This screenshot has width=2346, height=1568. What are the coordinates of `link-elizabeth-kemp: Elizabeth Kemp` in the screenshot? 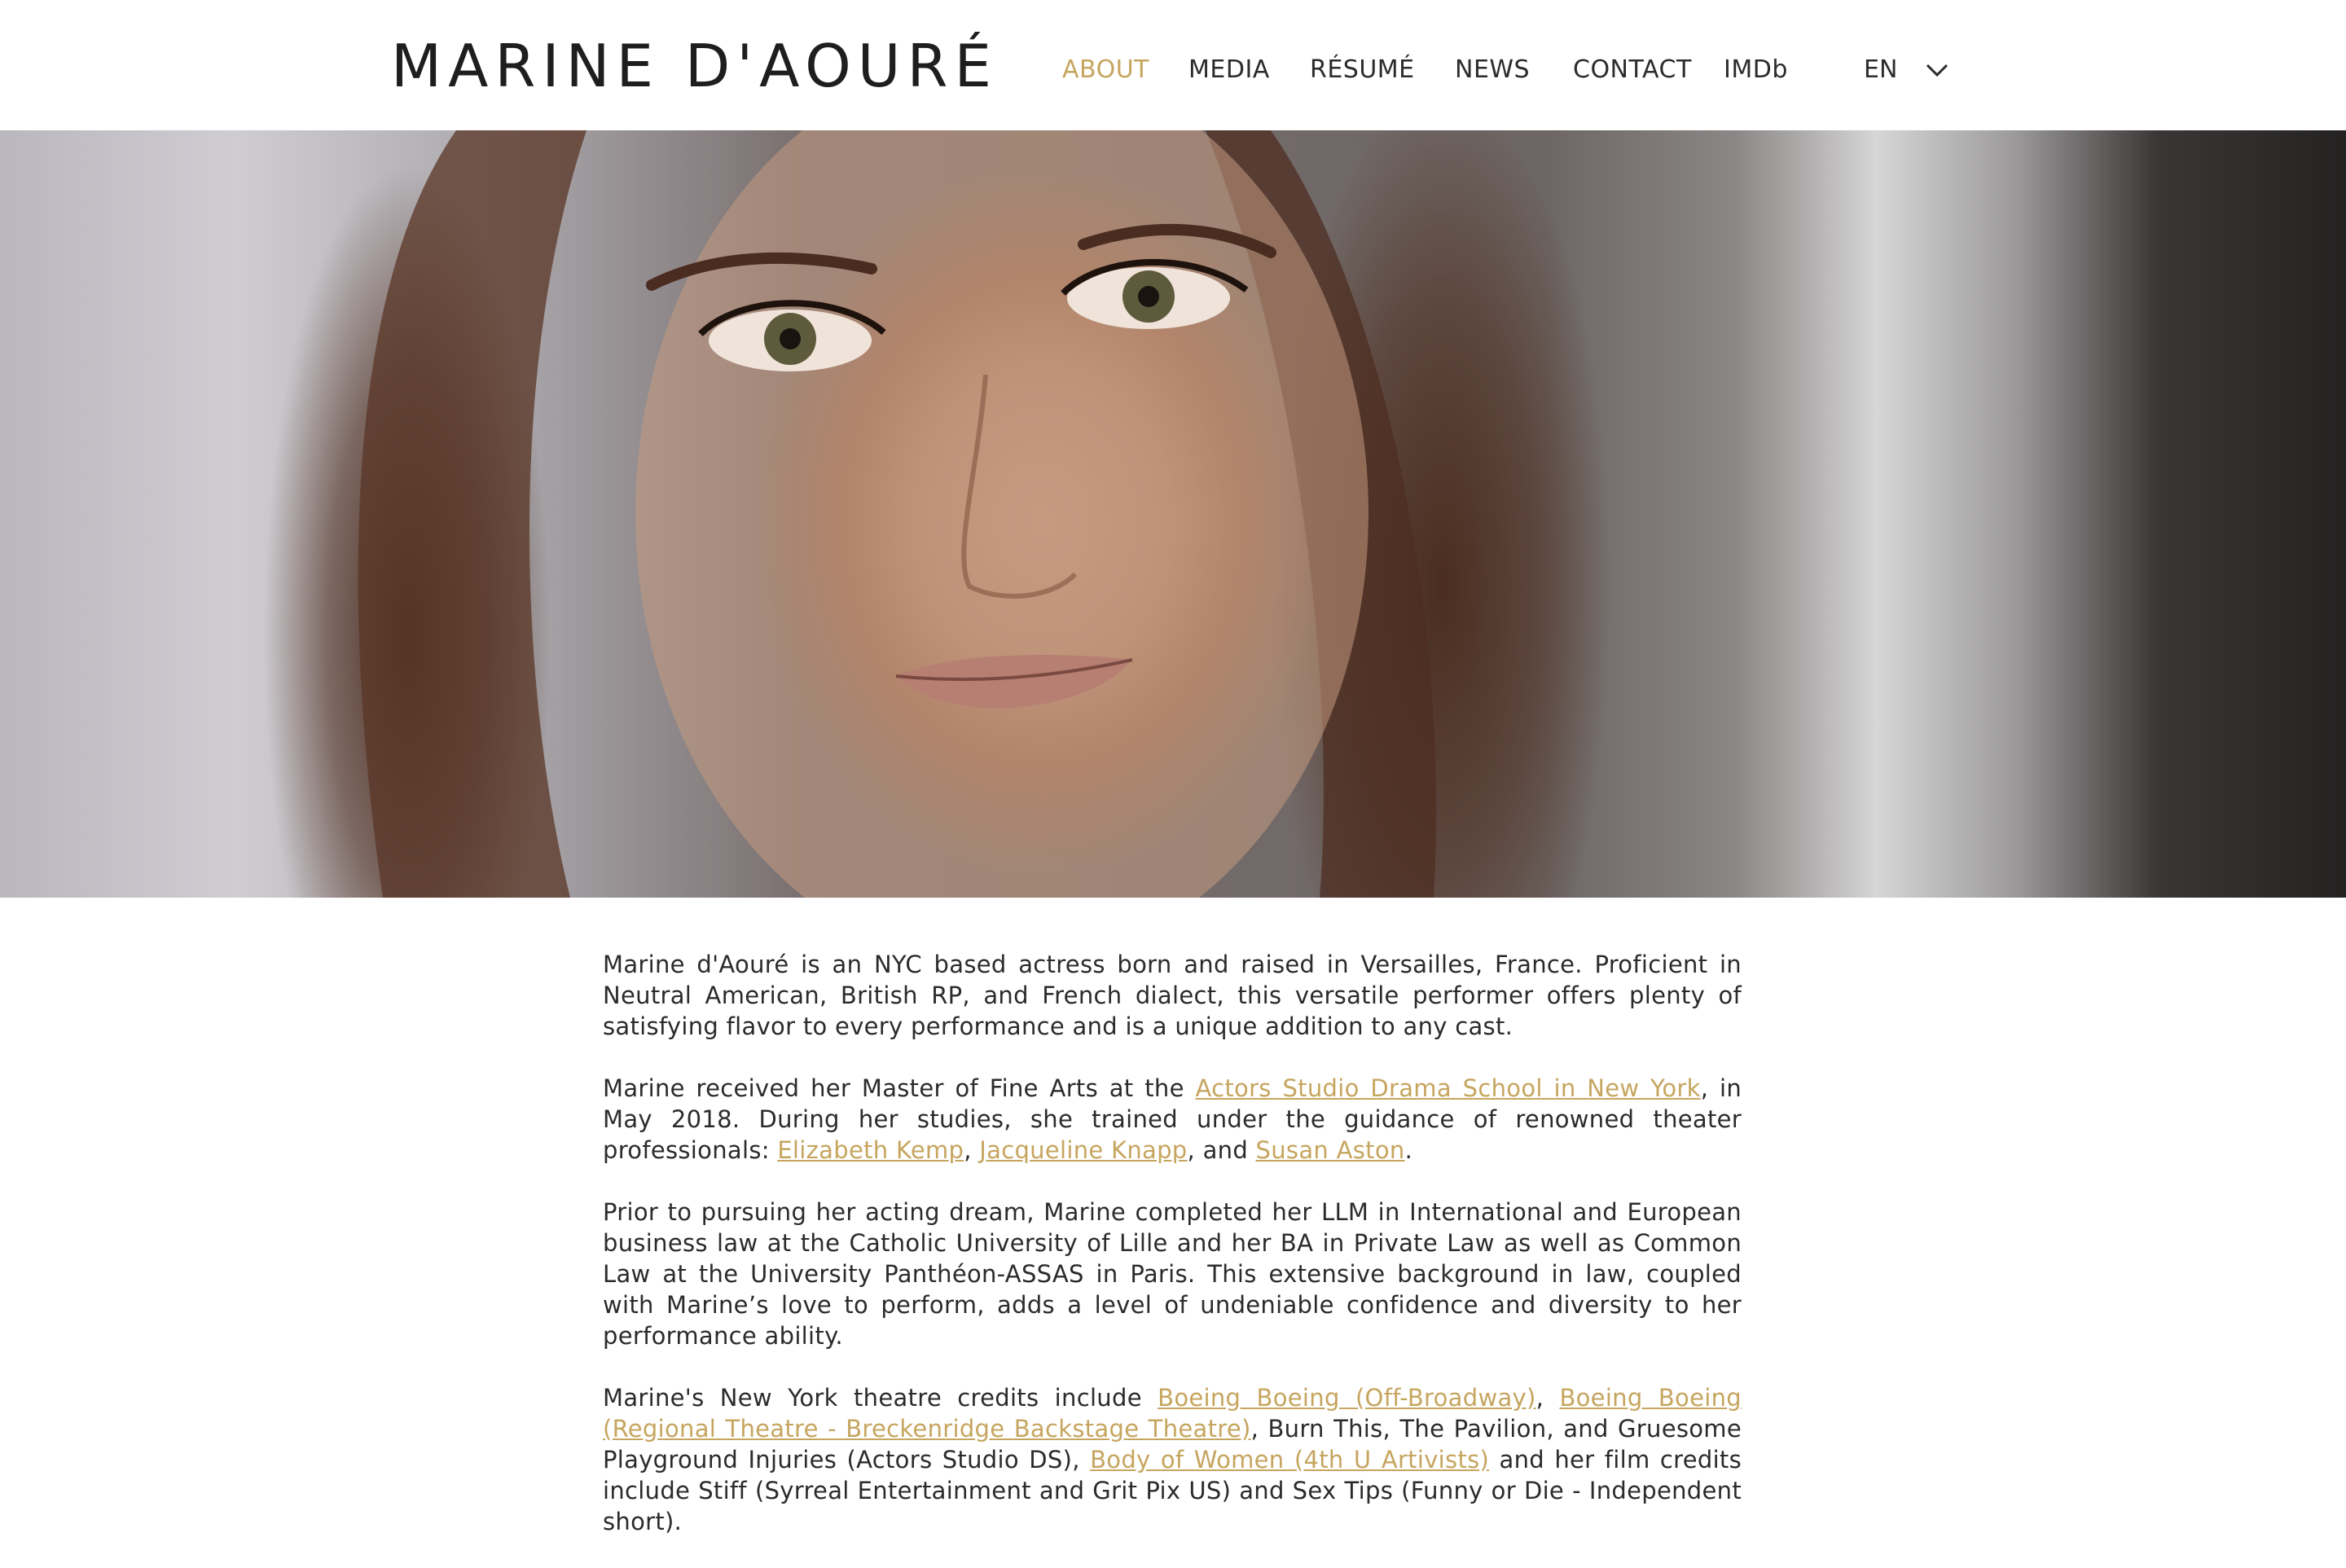 It's located at (870, 1150).